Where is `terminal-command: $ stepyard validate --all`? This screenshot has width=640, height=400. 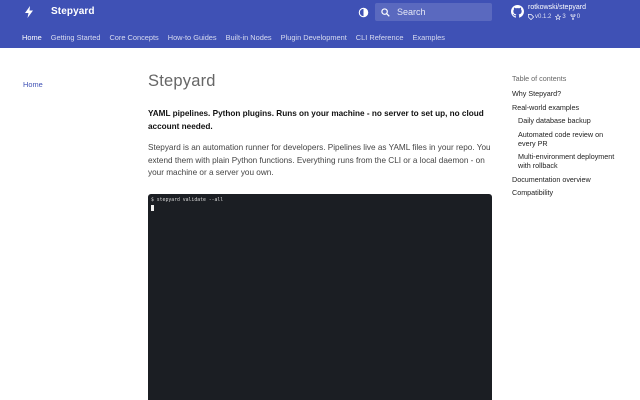 terminal-command: $ stepyard validate --all is located at coordinates (187, 200).